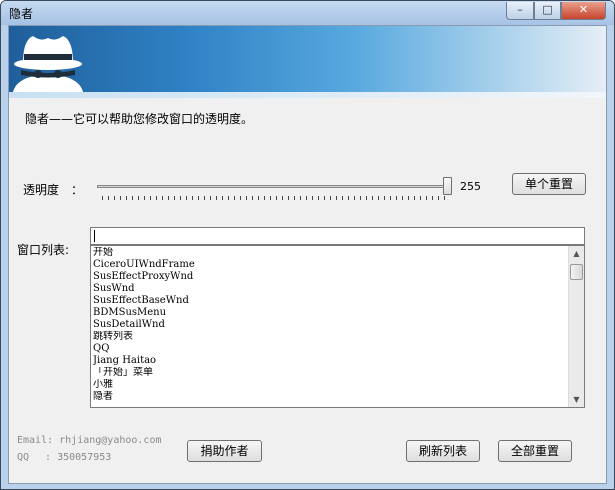 This screenshot has width=615, height=490. Describe the element at coordinates (535, 451) in the screenshot. I see `reset-all-button: 全部重置` at that location.